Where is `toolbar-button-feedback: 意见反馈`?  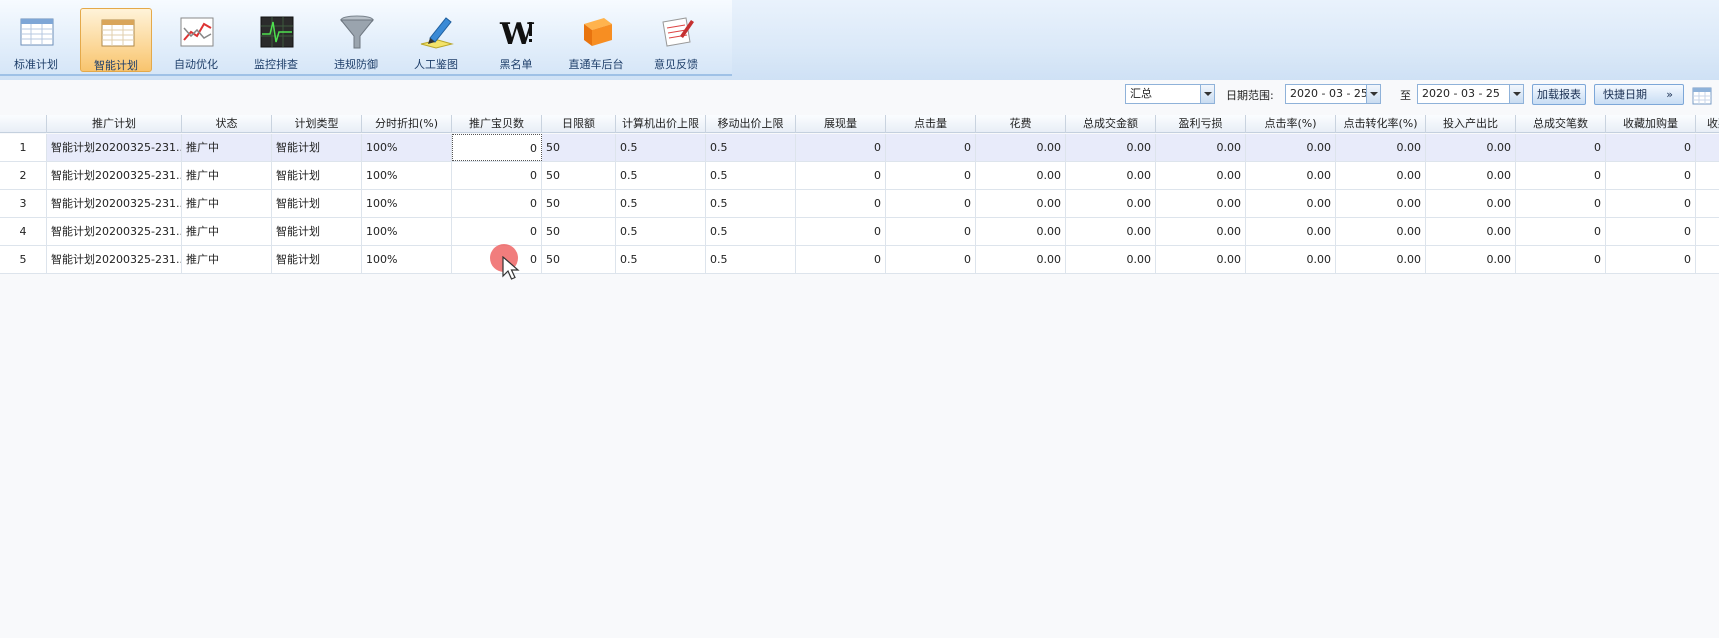 toolbar-button-feedback: 意见反馈 is located at coordinates (676, 40).